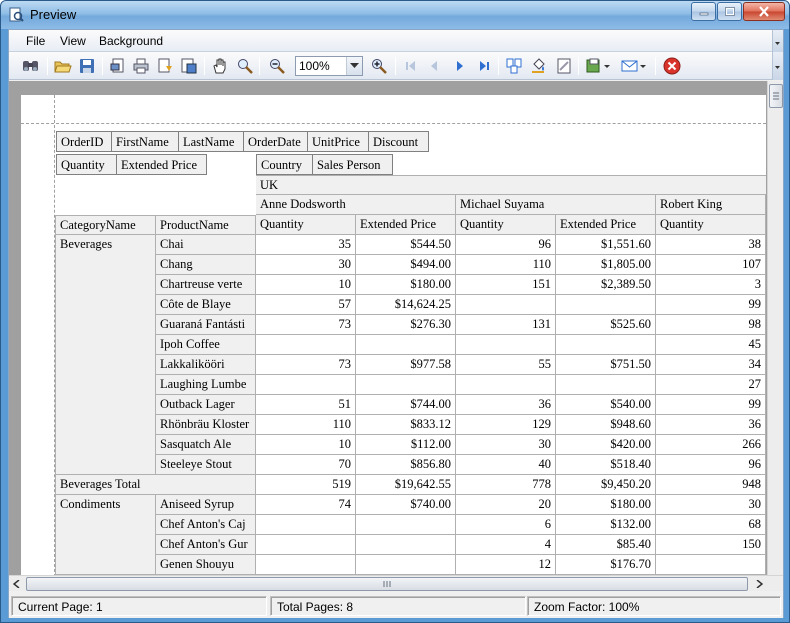 The width and height of the screenshot is (790, 623). Describe the element at coordinates (354, 66) in the screenshot. I see `chevron-down-icon` at that location.